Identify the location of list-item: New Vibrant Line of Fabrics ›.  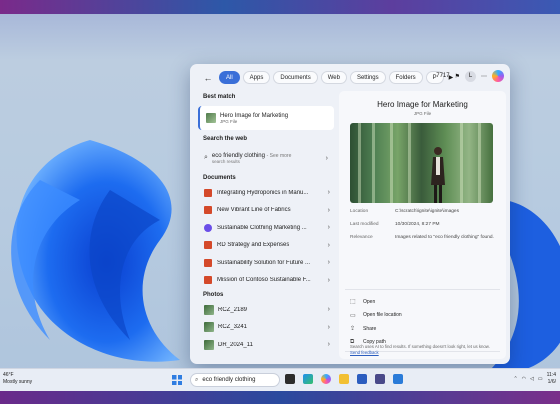
(264, 211).